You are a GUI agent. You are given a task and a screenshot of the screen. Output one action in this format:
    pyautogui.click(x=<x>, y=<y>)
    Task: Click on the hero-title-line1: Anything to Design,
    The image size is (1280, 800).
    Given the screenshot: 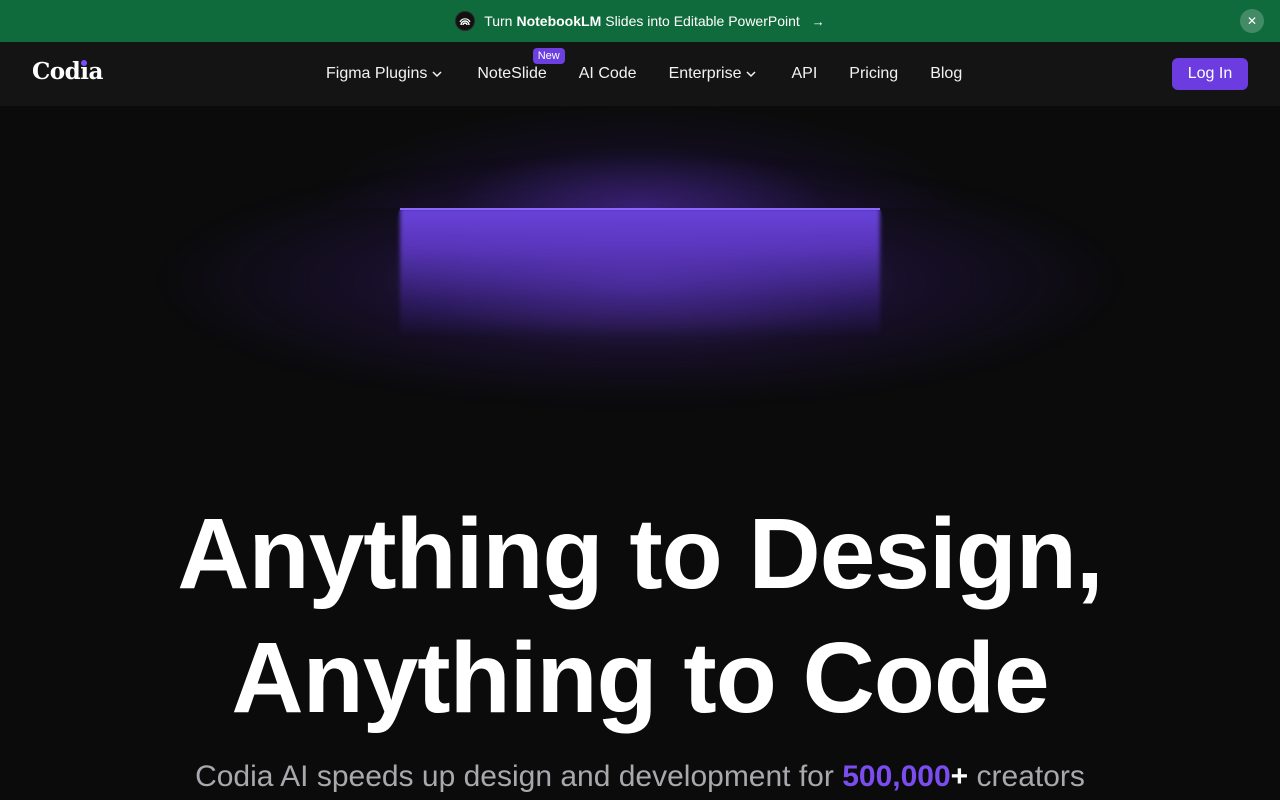 What is the action you would take?
    pyautogui.click(x=640, y=554)
    